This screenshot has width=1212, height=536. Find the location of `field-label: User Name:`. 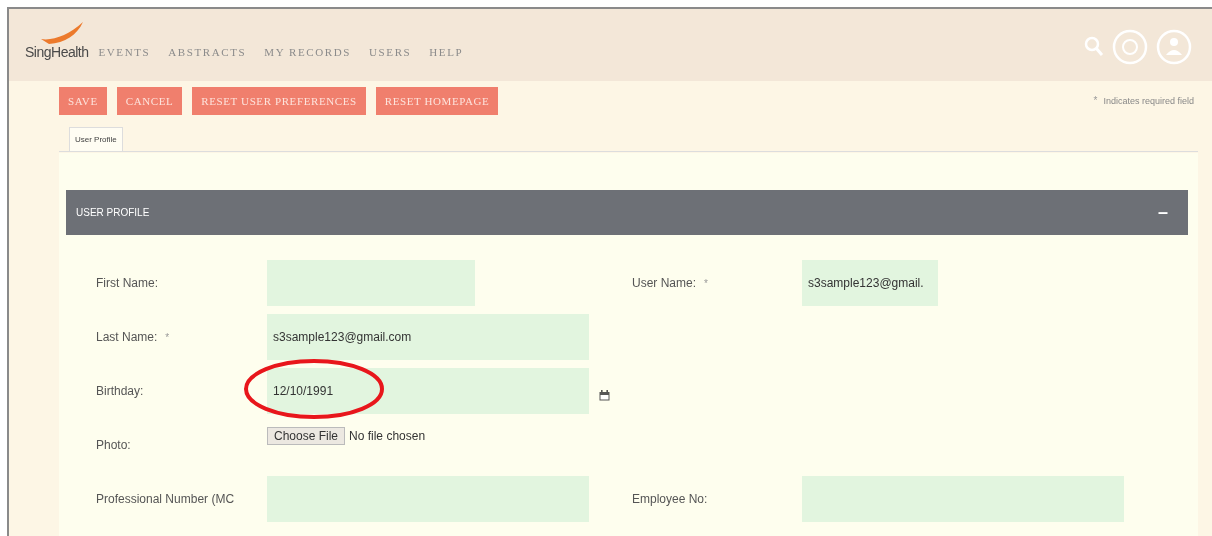

field-label: User Name: is located at coordinates (664, 283).